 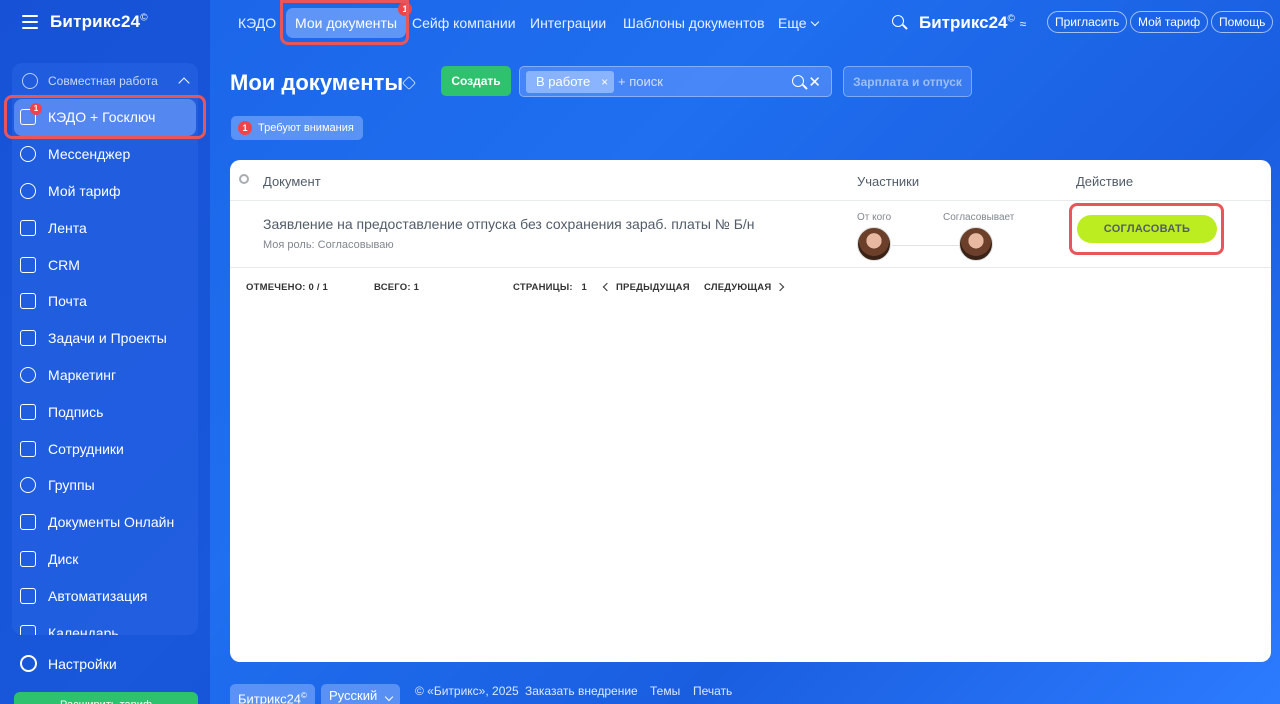 What do you see at coordinates (653, 287) in the screenshot?
I see `prev-label: ПРЕДЫДУЩАЯ` at bounding box center [653, 287].